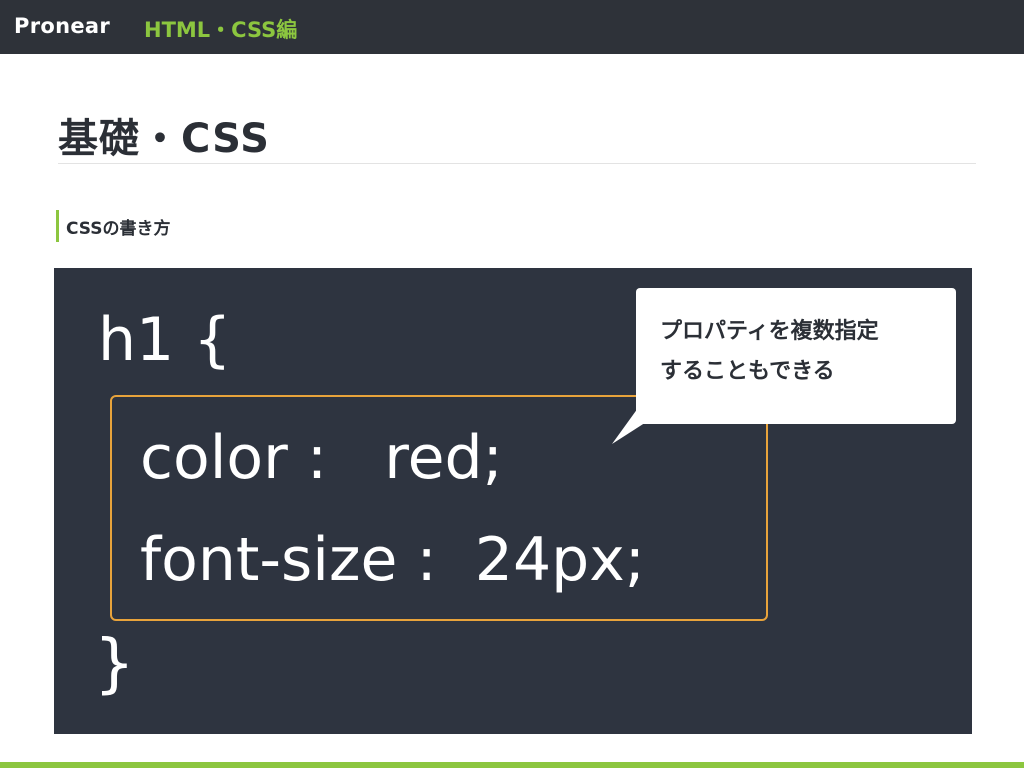 The height and width of the screenshot is (768, 1024). I want to click on title-divider, so click(517, 163).